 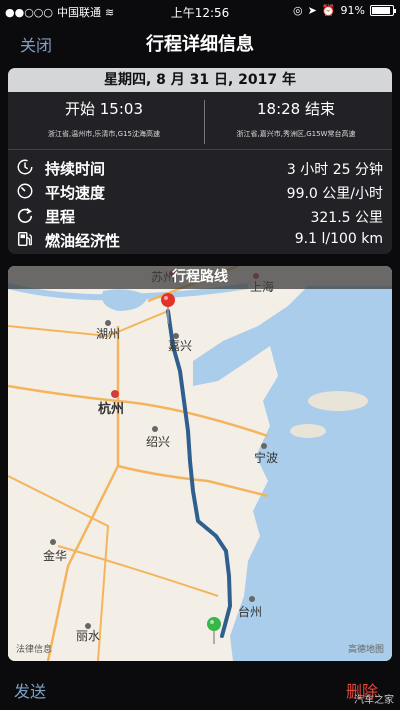 I want to click on end-time: 18:28 结束, so click(x=296, y=109).